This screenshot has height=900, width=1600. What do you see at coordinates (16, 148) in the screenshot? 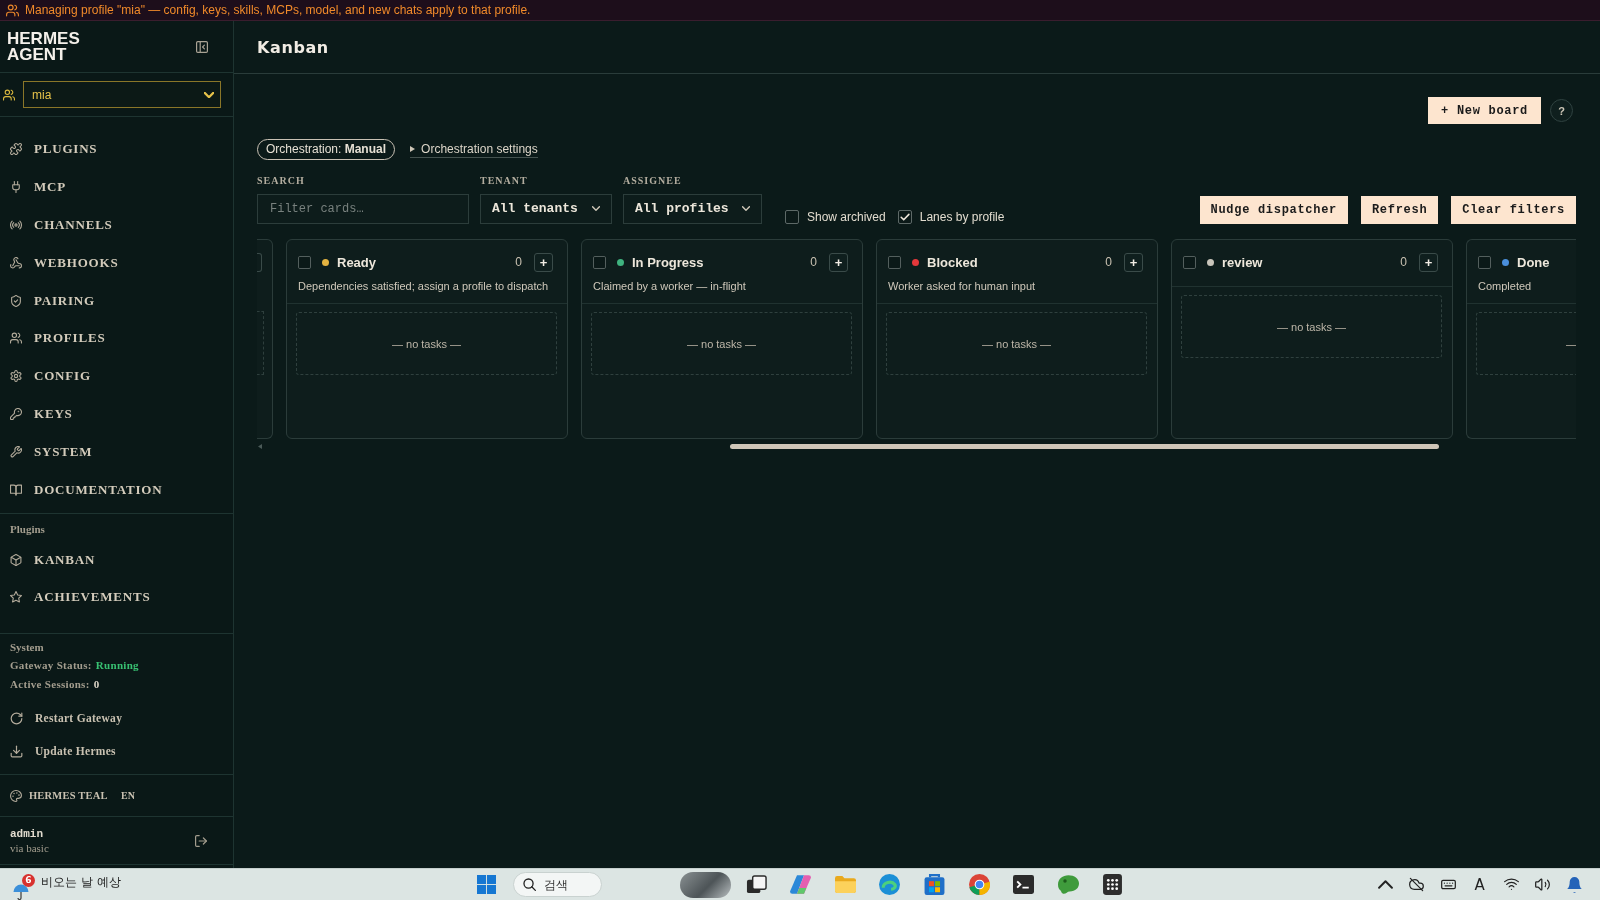
I see `puzzle-icon` at bounding box center [16, 148].